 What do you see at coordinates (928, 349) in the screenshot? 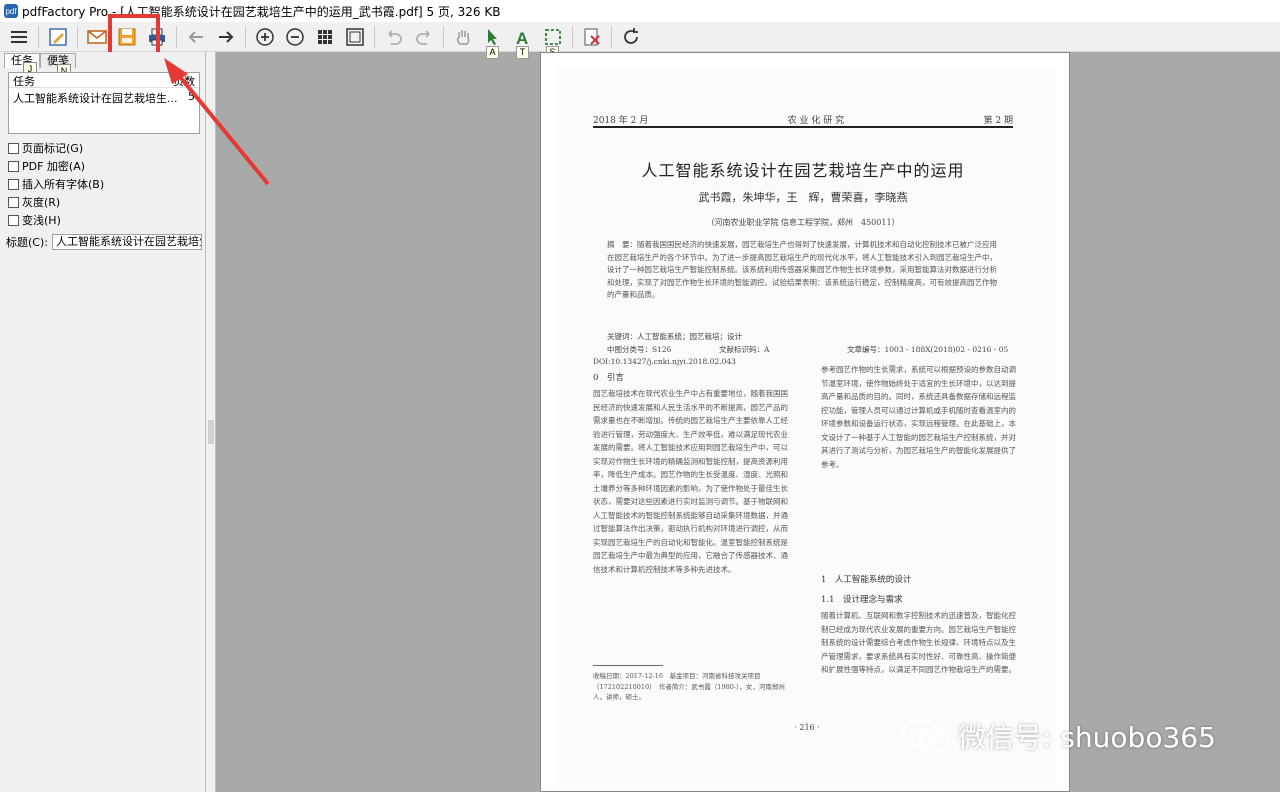
I see `article-number: 文章编号：1003 - 188X(2018)02 - 0216 - 05` at bounding box center [928, 349].